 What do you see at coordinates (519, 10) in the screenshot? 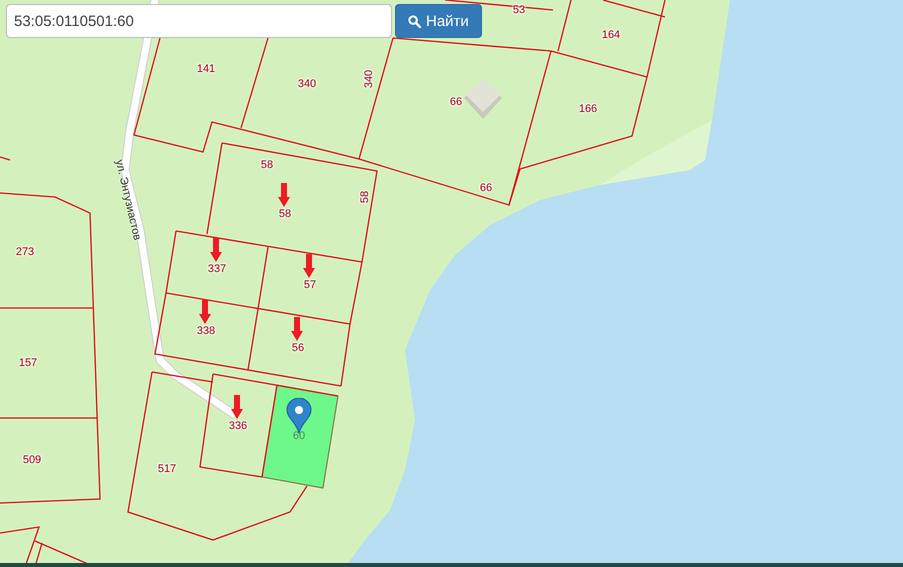
I see `parcel-number: 53` at bounding box center [519, 10].